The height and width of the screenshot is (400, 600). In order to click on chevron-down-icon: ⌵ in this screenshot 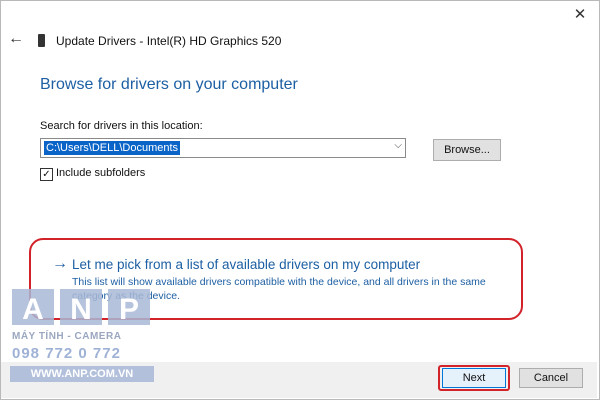, I will do `click(398, 145)`.